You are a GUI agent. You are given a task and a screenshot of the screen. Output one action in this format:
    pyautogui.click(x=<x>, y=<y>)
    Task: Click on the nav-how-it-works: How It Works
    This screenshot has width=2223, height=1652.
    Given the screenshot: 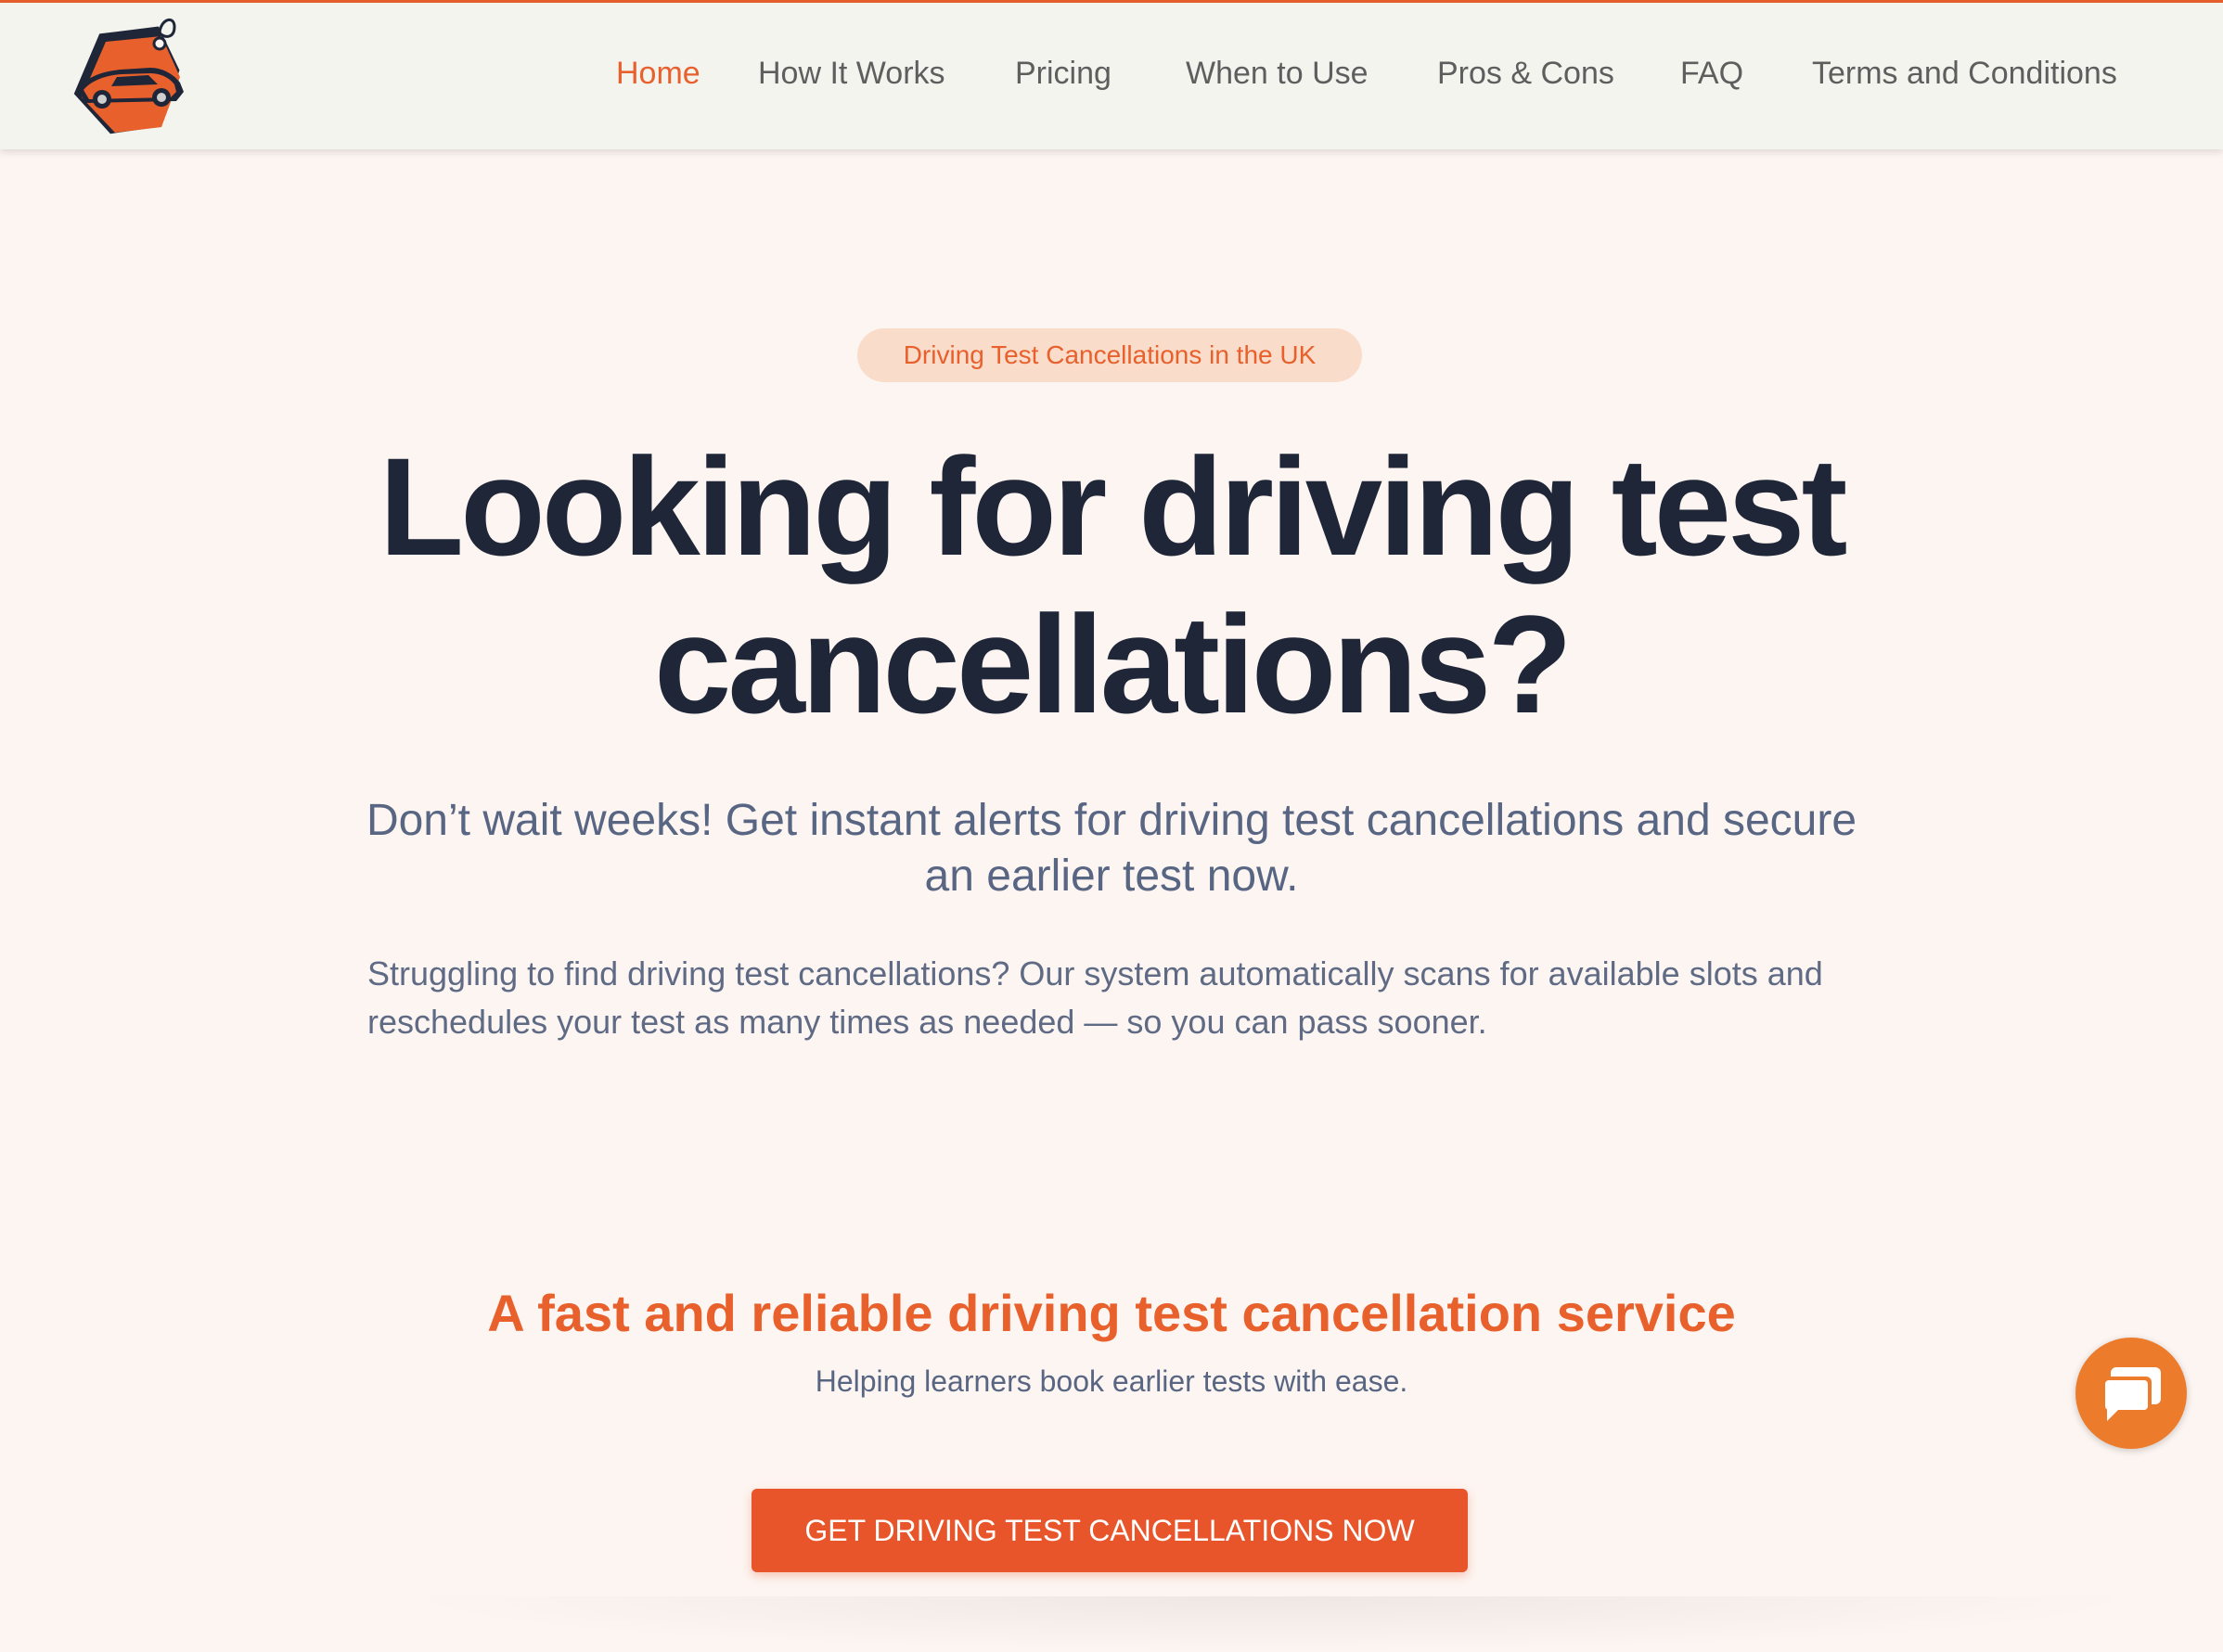 What is the action you would take?
    pyautogui.click(x=851, y=73)
    